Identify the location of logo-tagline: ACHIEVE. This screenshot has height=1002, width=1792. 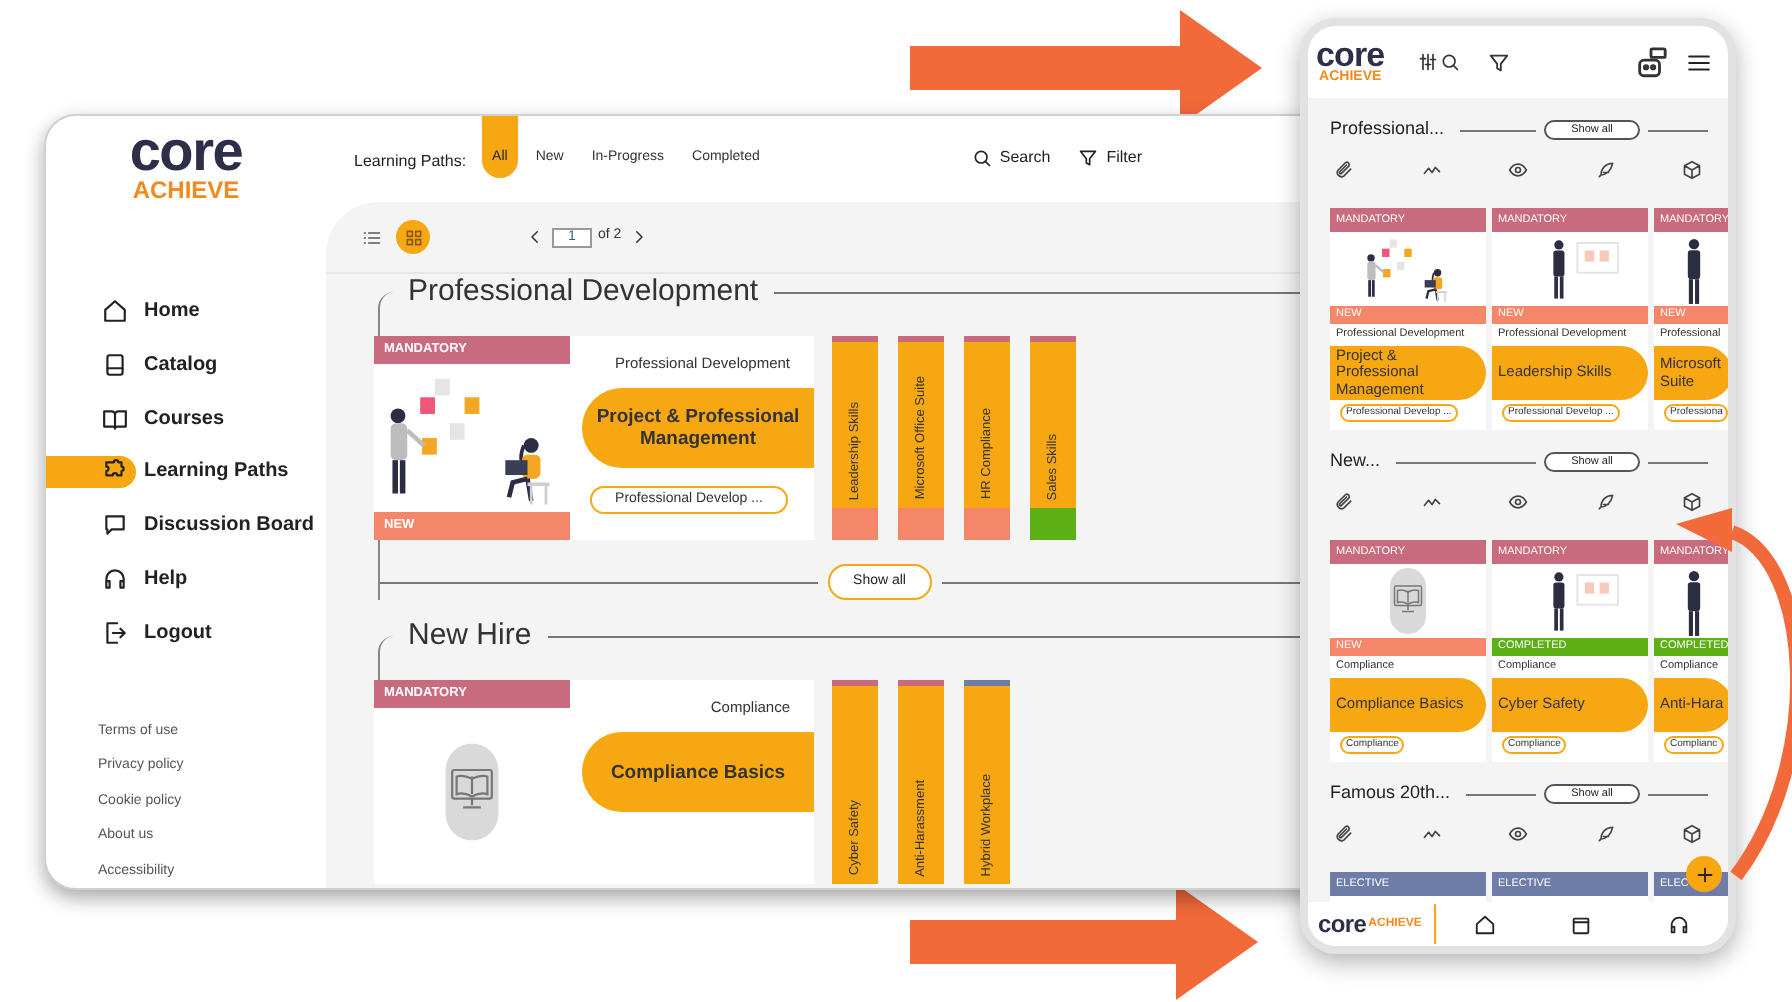
(186, 190).